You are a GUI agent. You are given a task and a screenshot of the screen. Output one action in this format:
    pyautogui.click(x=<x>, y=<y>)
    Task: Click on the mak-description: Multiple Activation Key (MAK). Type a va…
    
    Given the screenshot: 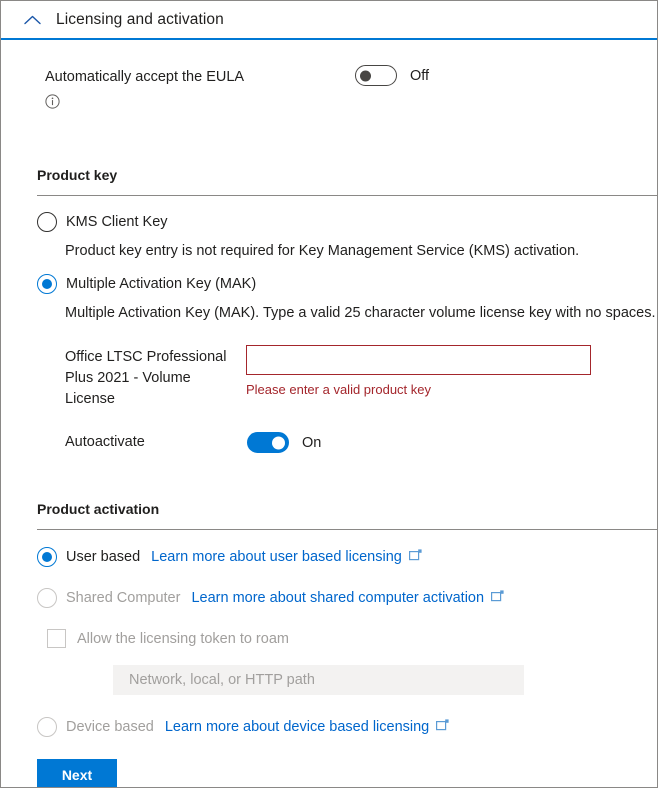 What is the action you would take?
    pyautogui.click(x=360, y=313)
    